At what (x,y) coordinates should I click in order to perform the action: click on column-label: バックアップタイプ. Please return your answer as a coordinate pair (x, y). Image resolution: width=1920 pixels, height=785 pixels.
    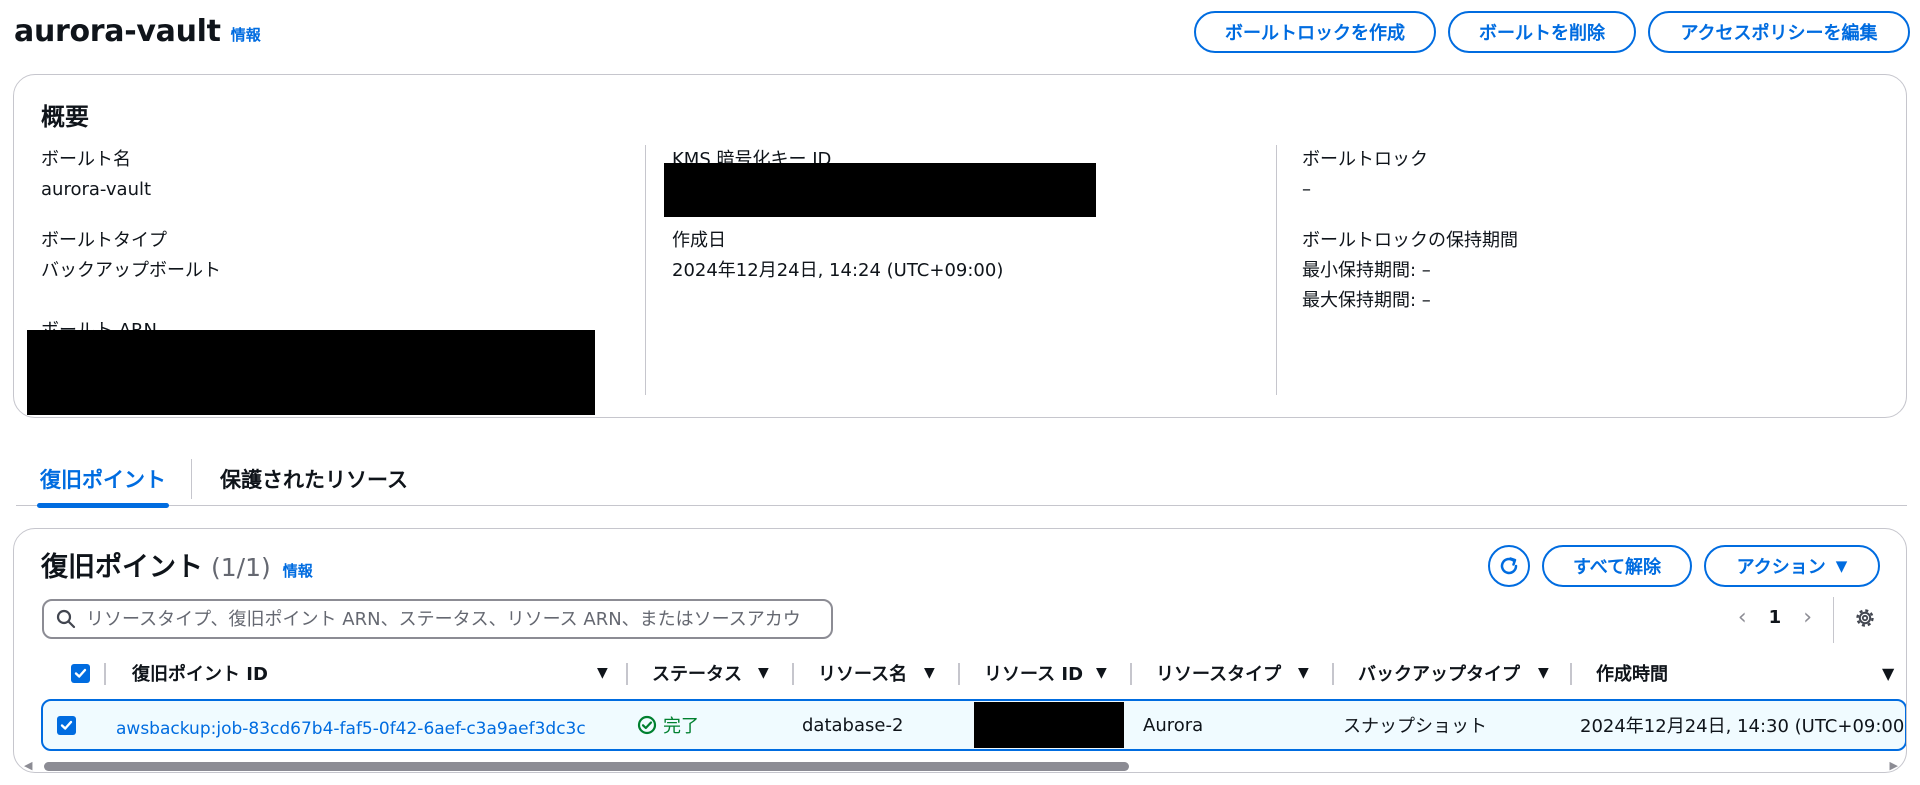
    Looking at the image, I should click on (1439, 674).